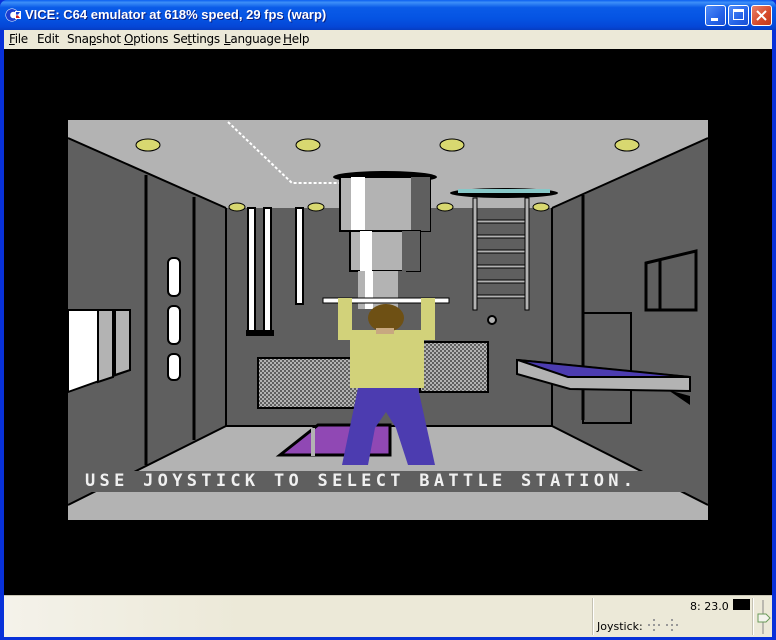 The image size is (776, 640). What do you see at coordinates (361, 481) in the screenshot?
I see `game-message: USE JOYSTICK TO SELECT BATTLE STATION.` at bounding box center [361, 481].